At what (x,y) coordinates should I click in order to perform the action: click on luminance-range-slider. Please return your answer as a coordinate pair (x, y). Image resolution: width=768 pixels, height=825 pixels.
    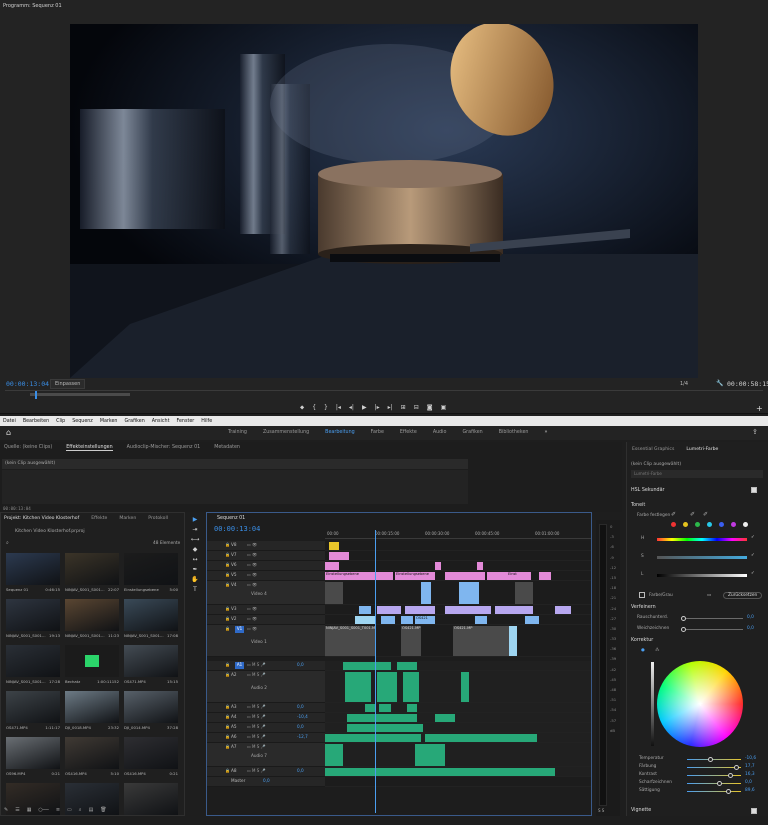
    Looking at the image, I should click on (702, 575).